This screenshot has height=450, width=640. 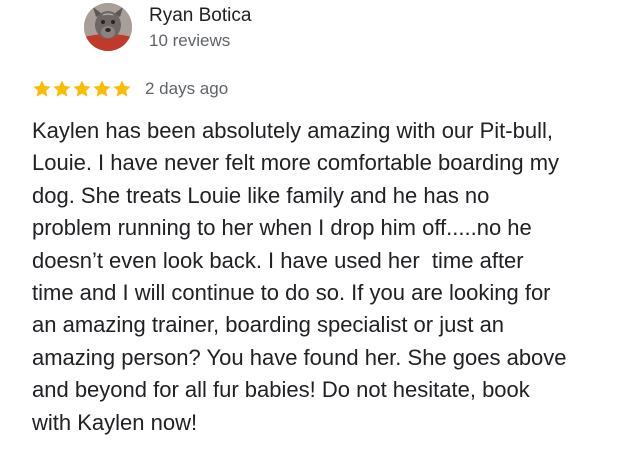 I want to click on reviewer-name: Ryan Botica, so click(x=200, y=16).